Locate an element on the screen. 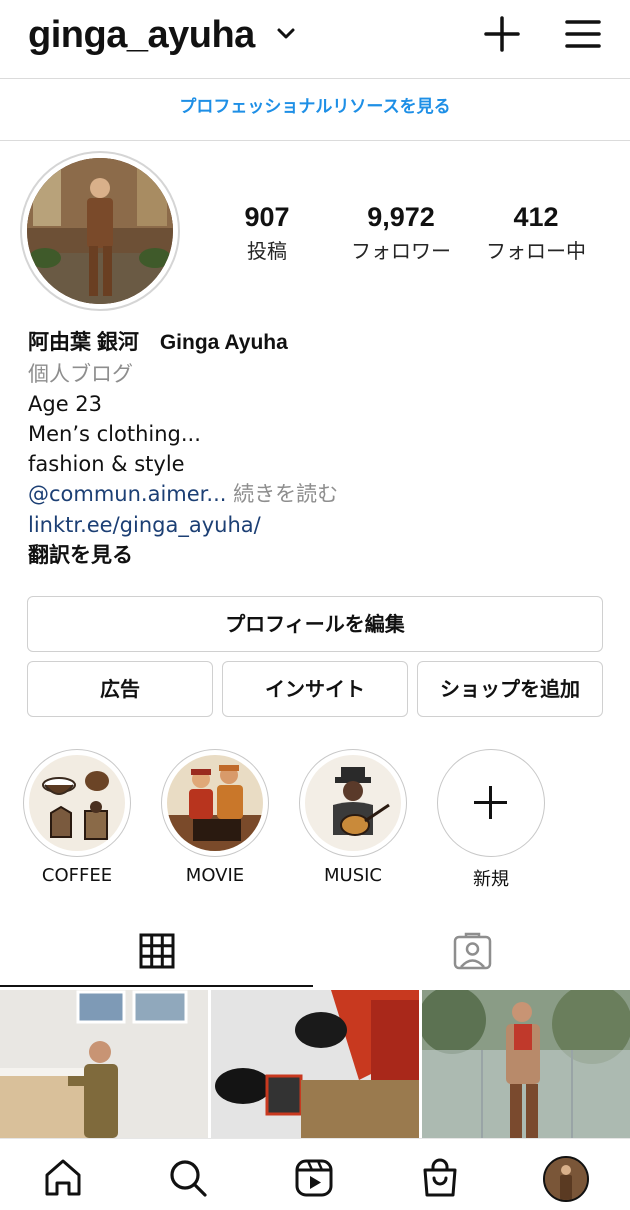  highlight-new: 新規 is located at coordinates (491, 820).